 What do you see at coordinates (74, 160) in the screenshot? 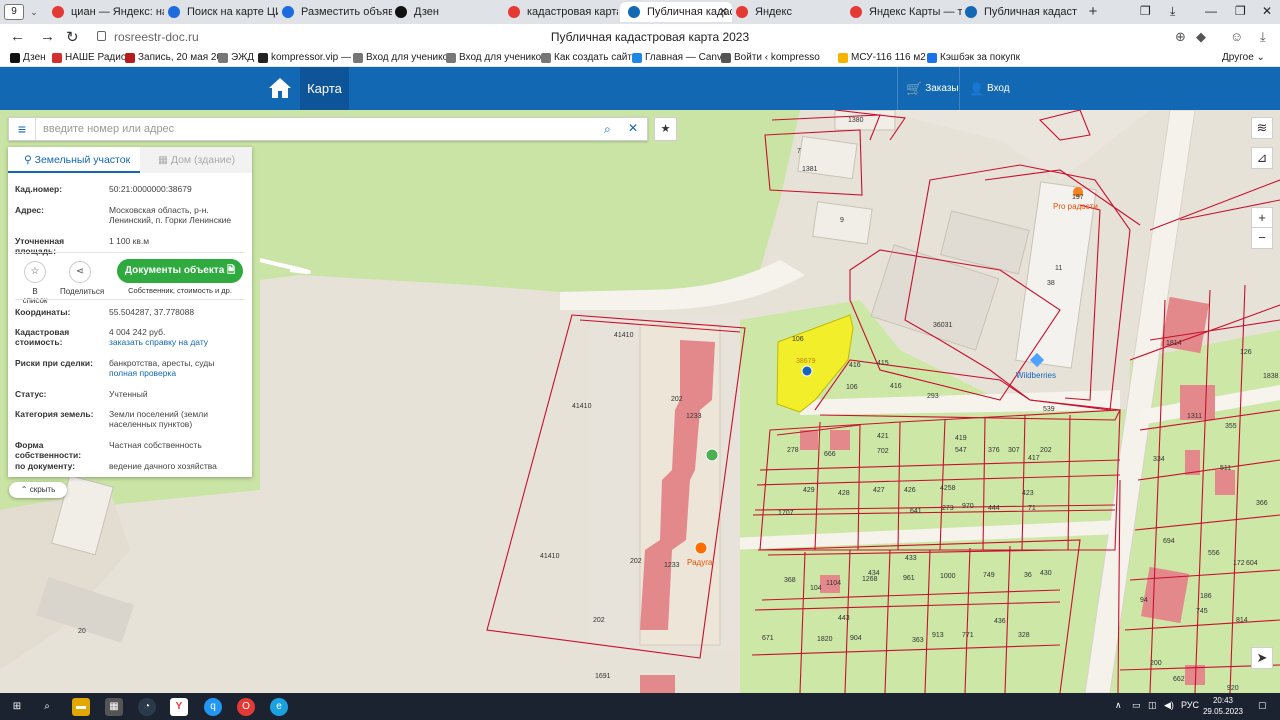
I see `tab-land-parcel: ⚲ Земельный участок` at bounding box center [74, 160].